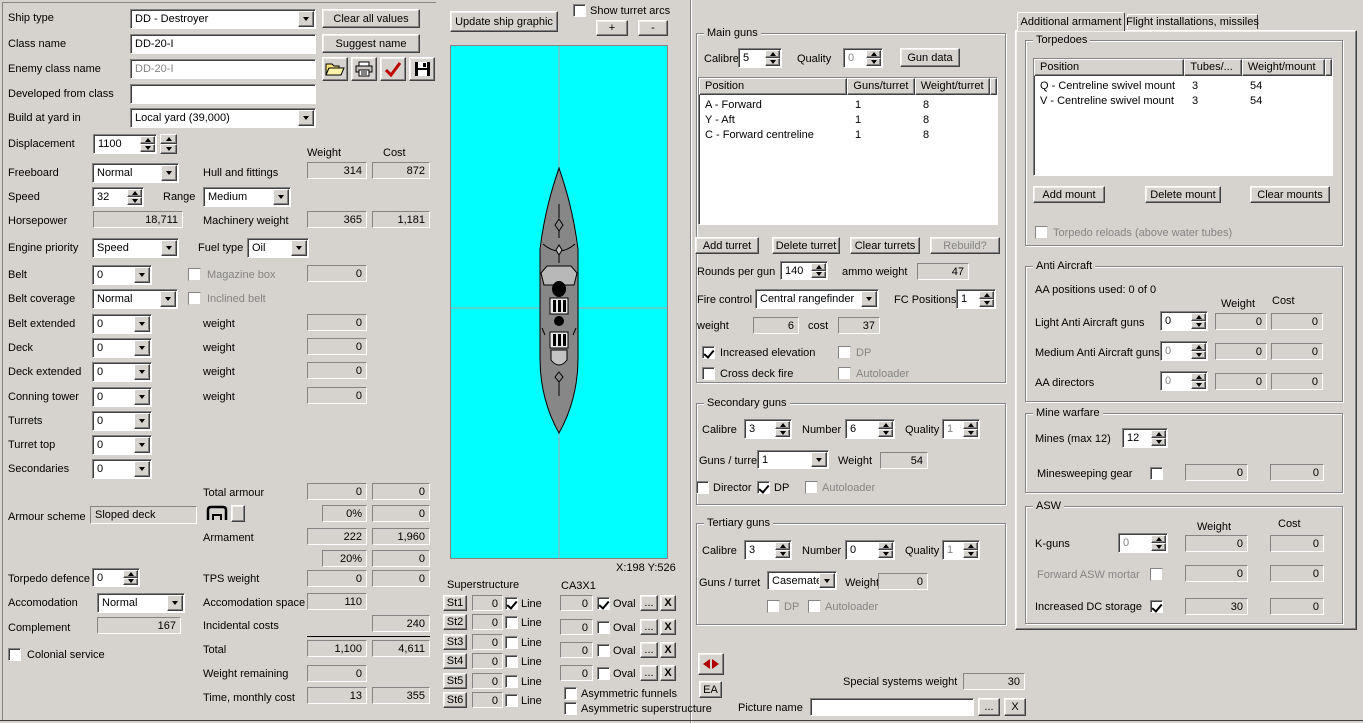  What do you see at coordinates (118, 197) in the screenshot?
I see `speed-spinner: 32` at bounding box center [118, 197].